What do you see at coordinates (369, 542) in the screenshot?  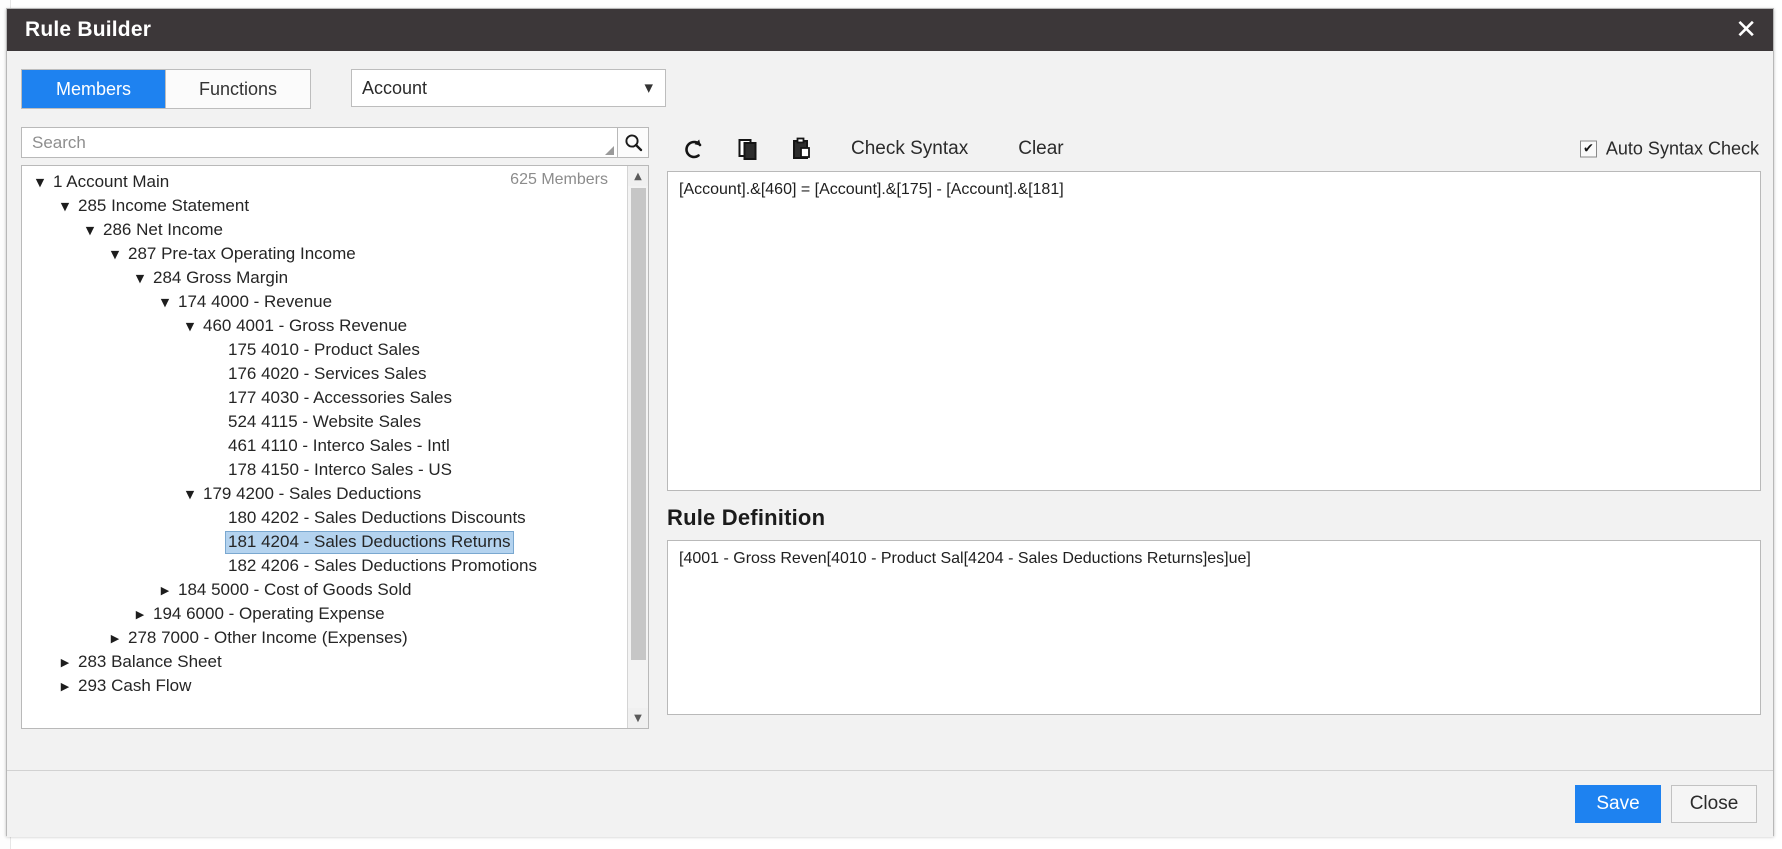 I see `tree-row-label: 181 4204 - Sales Deductions Returns` at bounding box center [369, 542].